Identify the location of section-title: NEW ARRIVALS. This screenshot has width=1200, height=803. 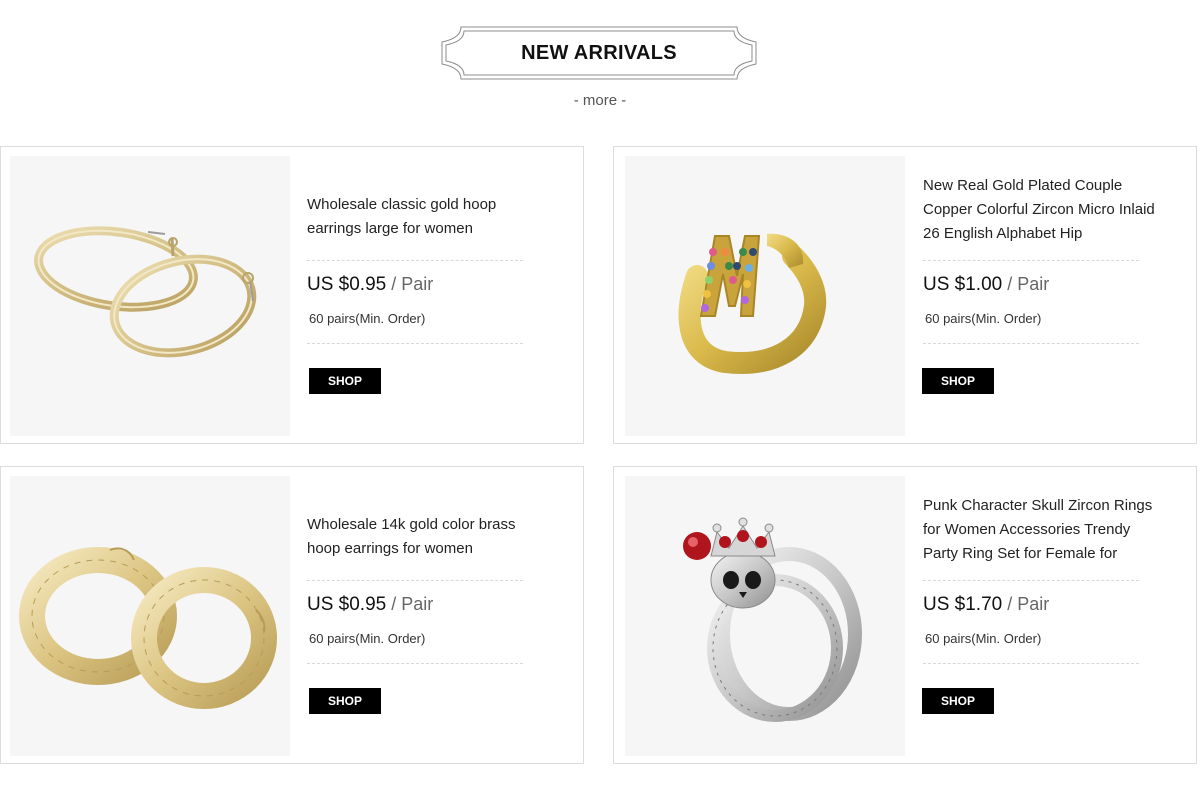
(599, 53).